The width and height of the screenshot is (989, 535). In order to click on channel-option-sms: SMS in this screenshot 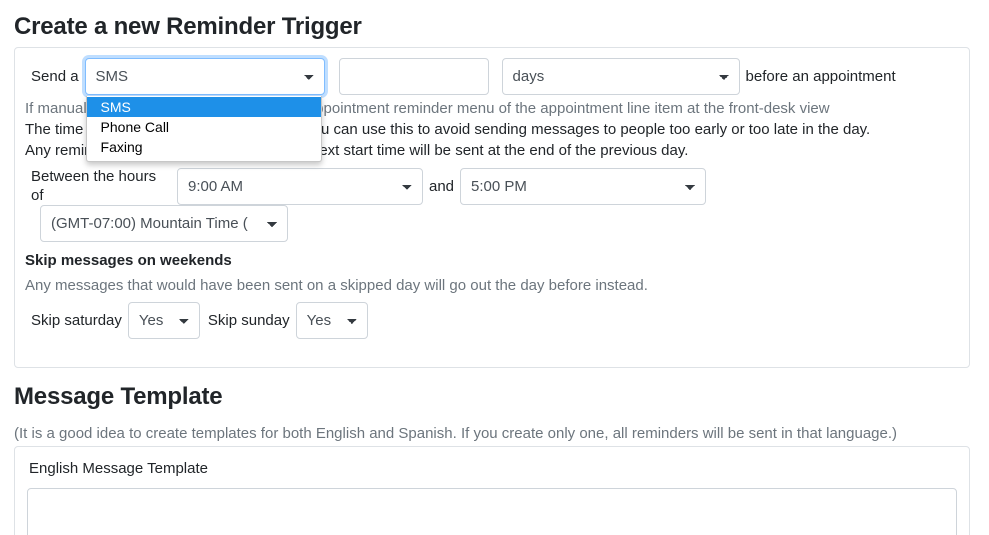, I will do `click(203, 107)`.